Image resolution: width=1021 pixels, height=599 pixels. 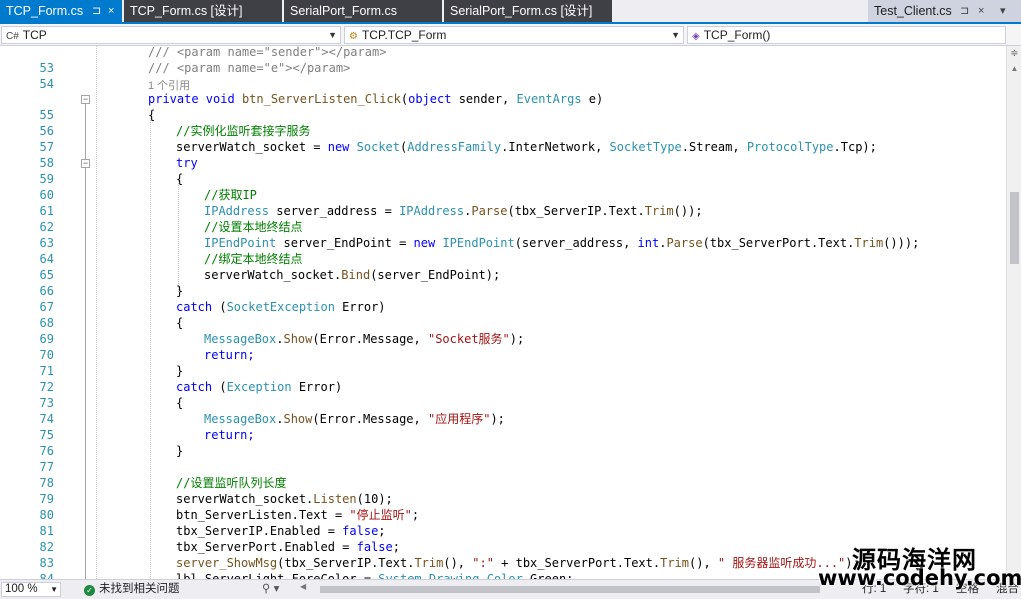 What do you see at coordinates (1014, 69) in the screenshot?
I see `scroll-up-icon: ▲` at bounding box center [1014, 69].